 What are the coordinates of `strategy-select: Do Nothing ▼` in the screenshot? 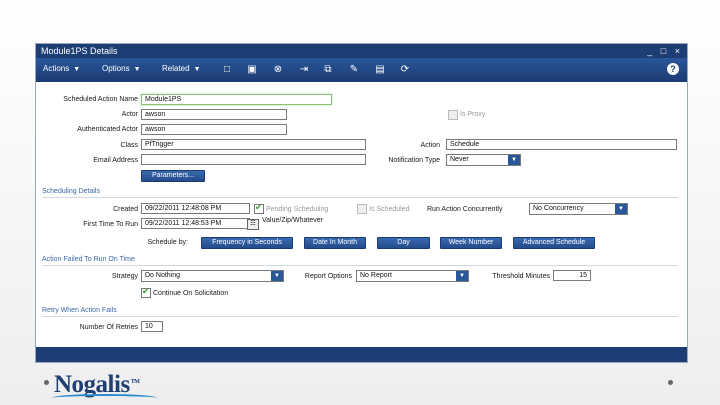 It's located at (212, 276).